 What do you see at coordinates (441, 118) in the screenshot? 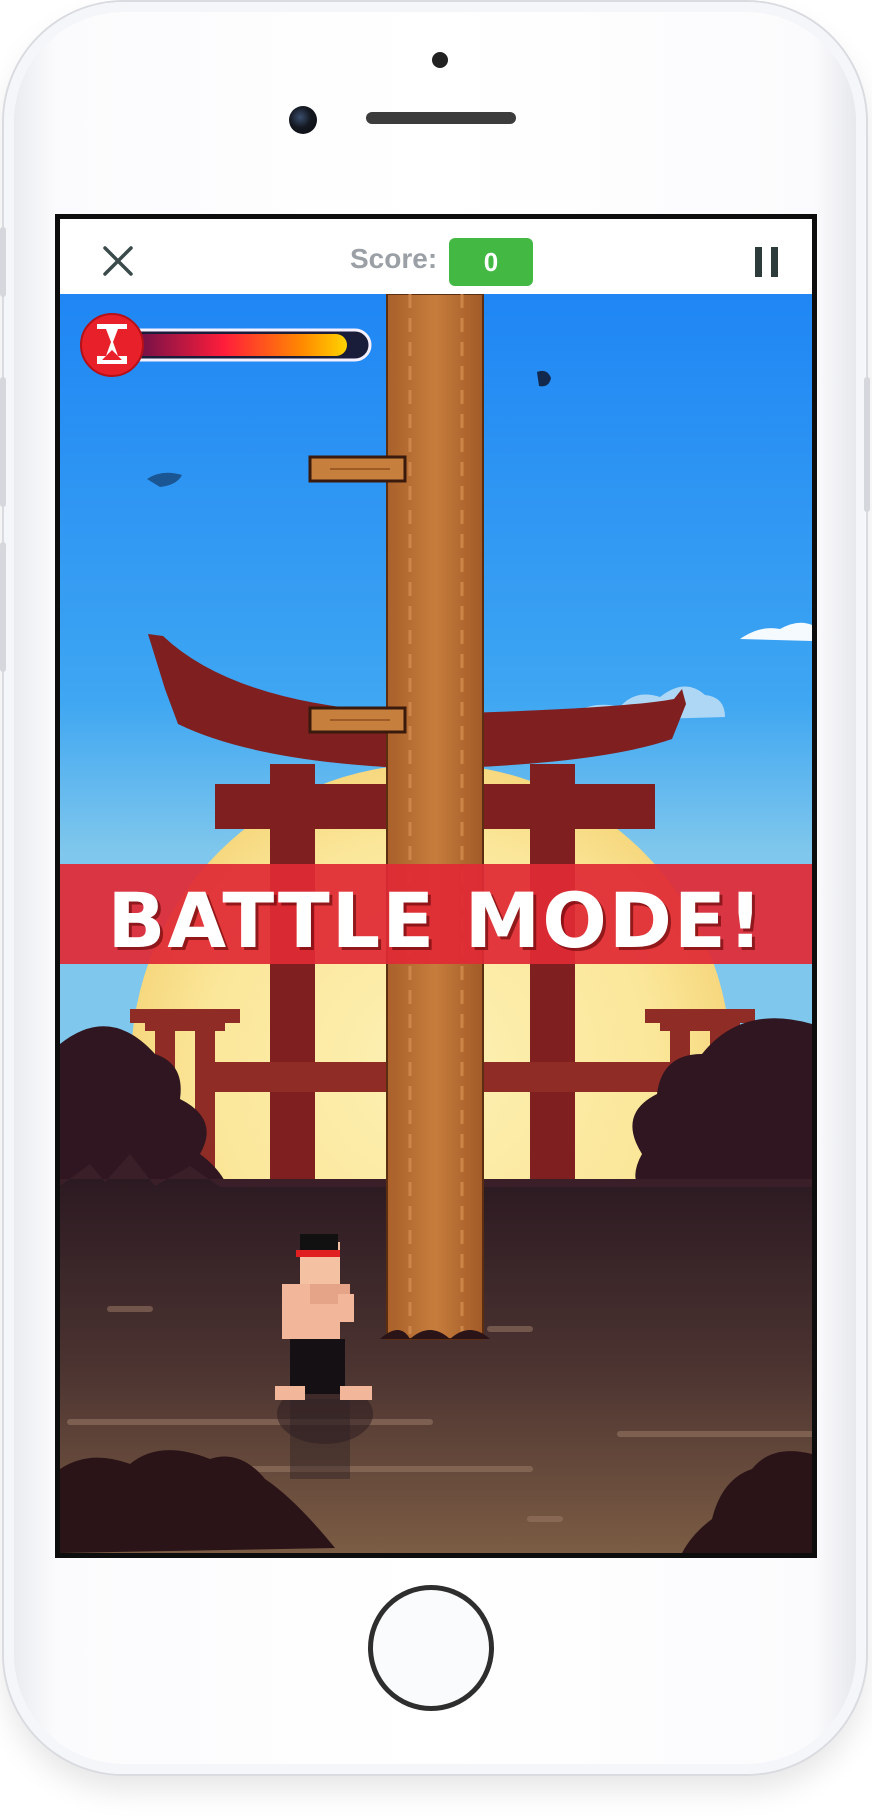
I see `earpiece-speaker` at bounding box center [441, 118].